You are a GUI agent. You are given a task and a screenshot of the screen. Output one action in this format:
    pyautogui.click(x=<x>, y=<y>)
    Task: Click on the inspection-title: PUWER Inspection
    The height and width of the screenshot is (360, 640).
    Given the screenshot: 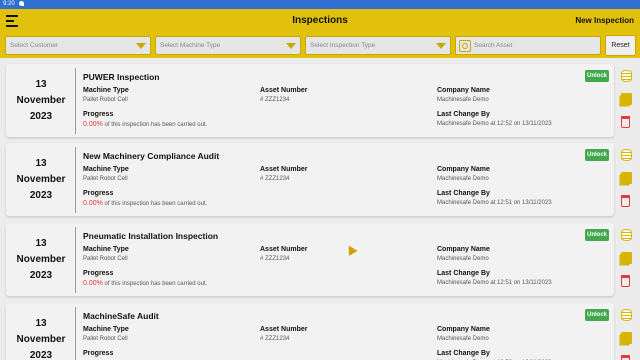 What is the action you would take?
    pyautogui.click(x=121, y=77)
    